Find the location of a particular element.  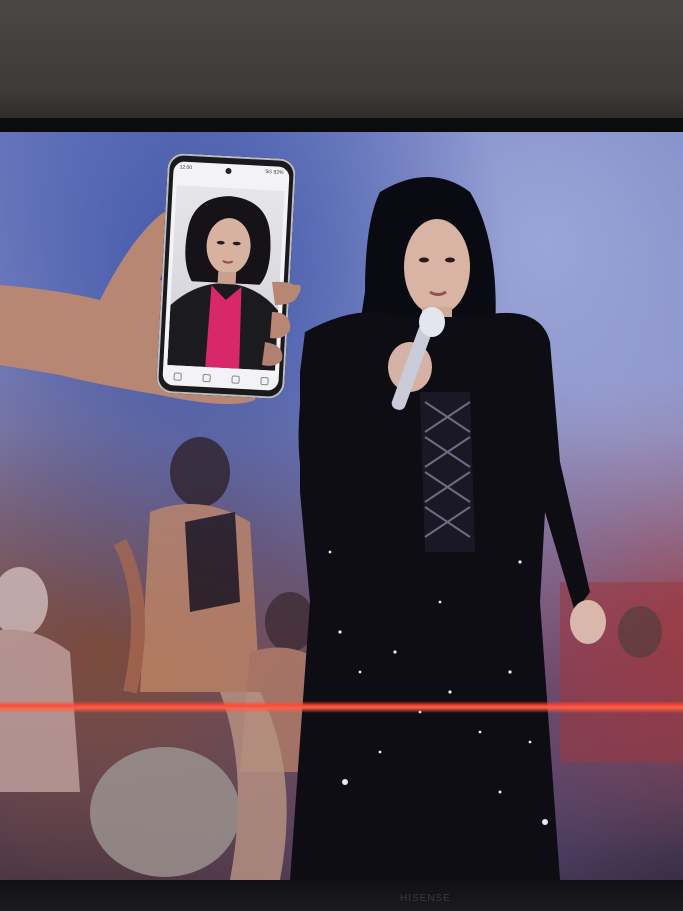

status-signal: 5G 92% is located at coordinates (274, 172).